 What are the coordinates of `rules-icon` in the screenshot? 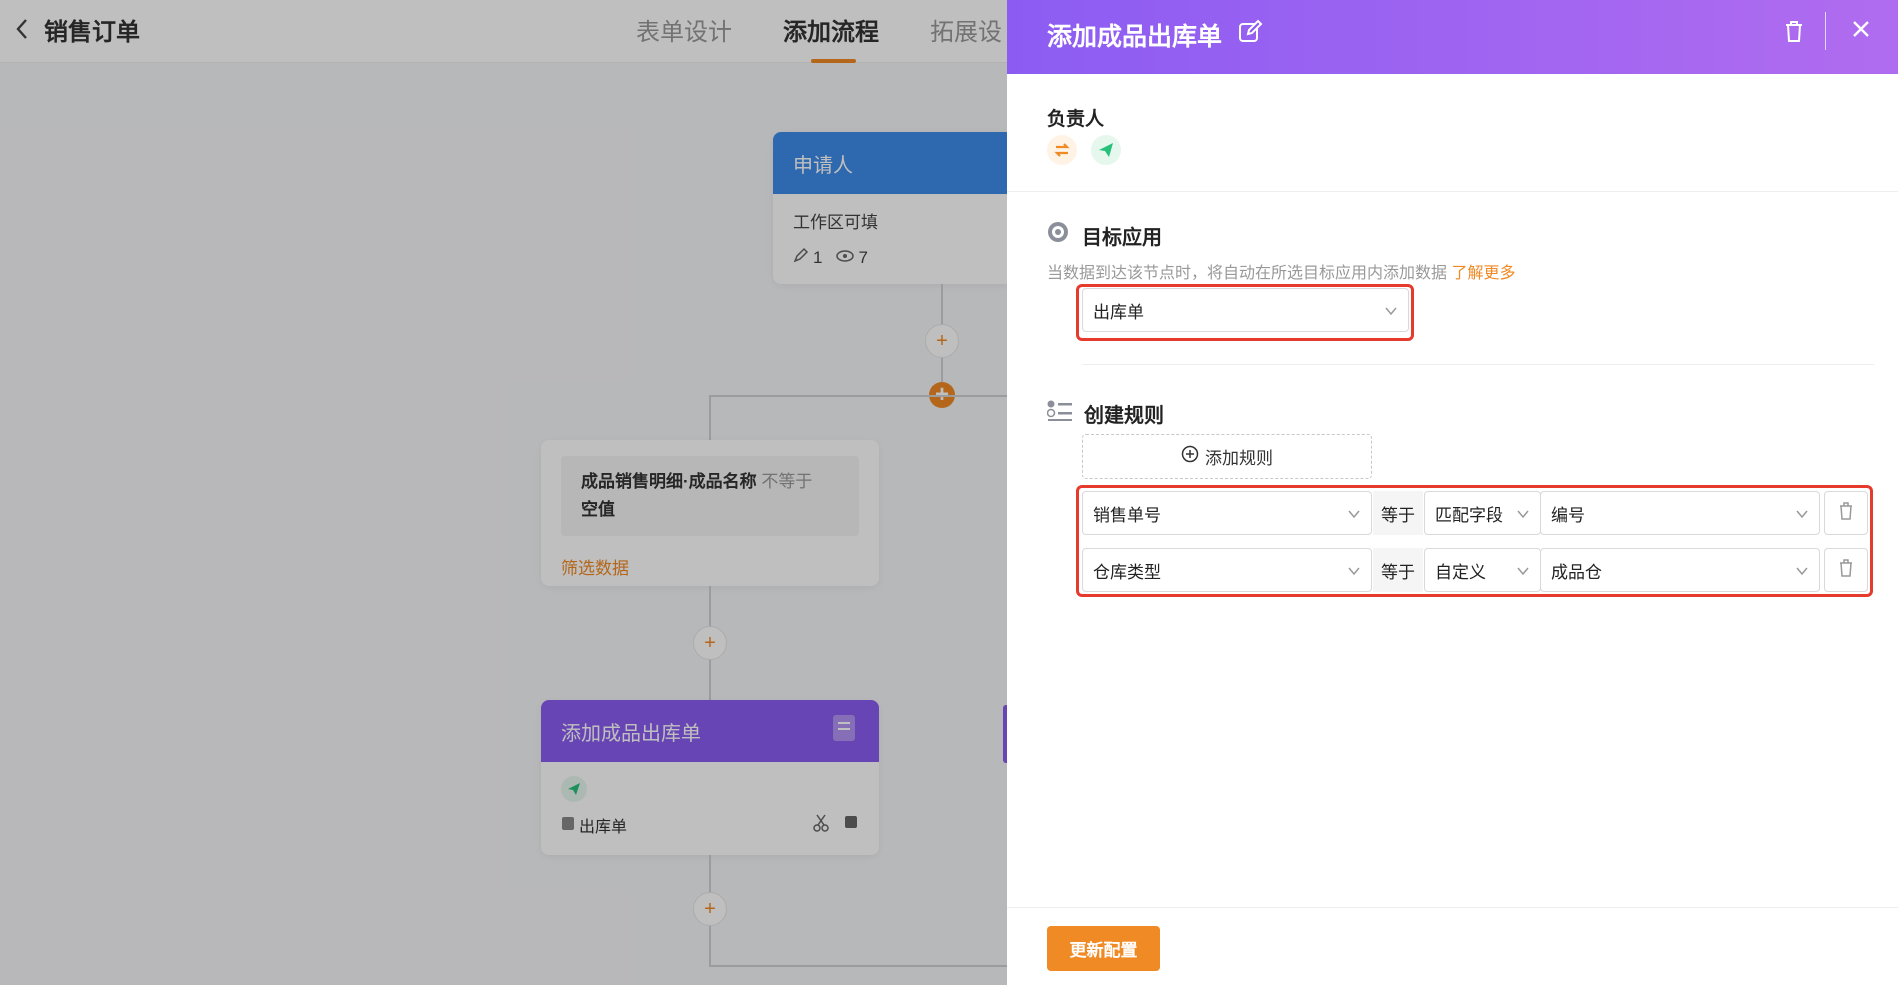 It's located at (1059, 413).